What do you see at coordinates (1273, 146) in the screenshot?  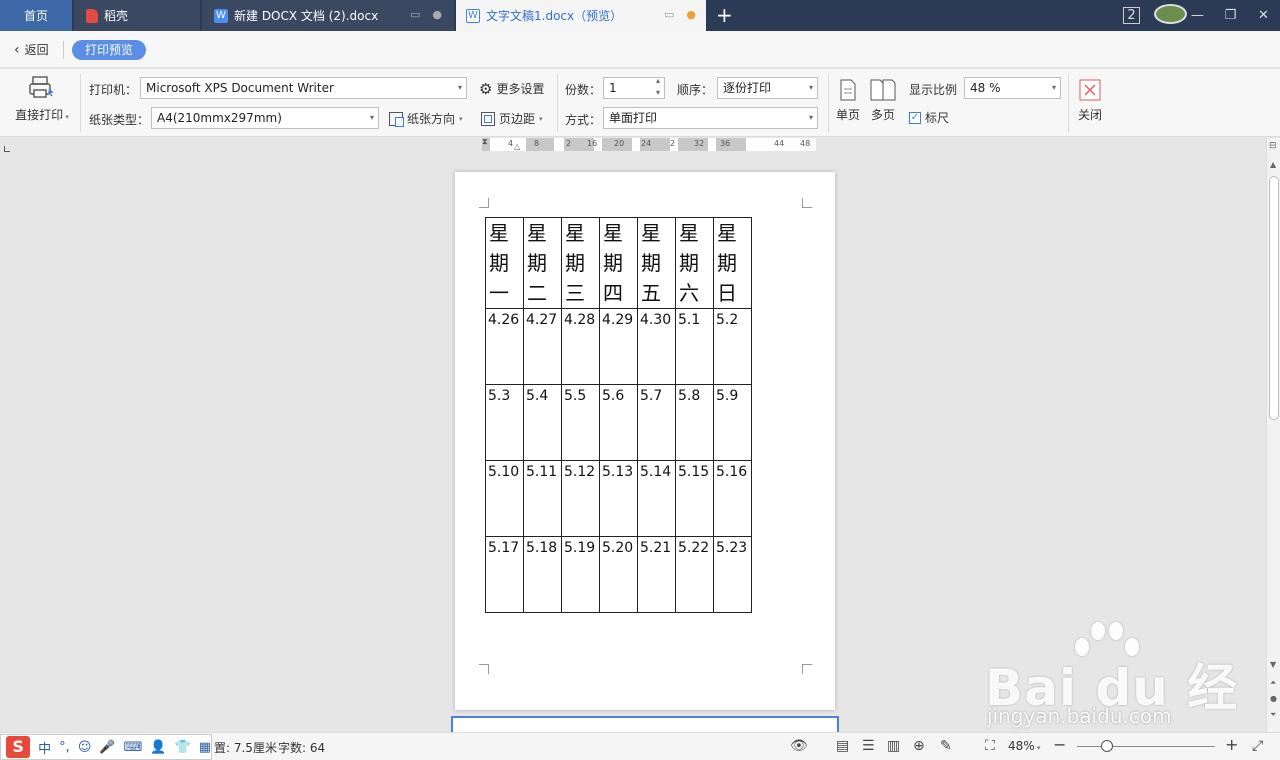 I see `scroll-top-icon: ⊟` at bounding box center [1273, 146].